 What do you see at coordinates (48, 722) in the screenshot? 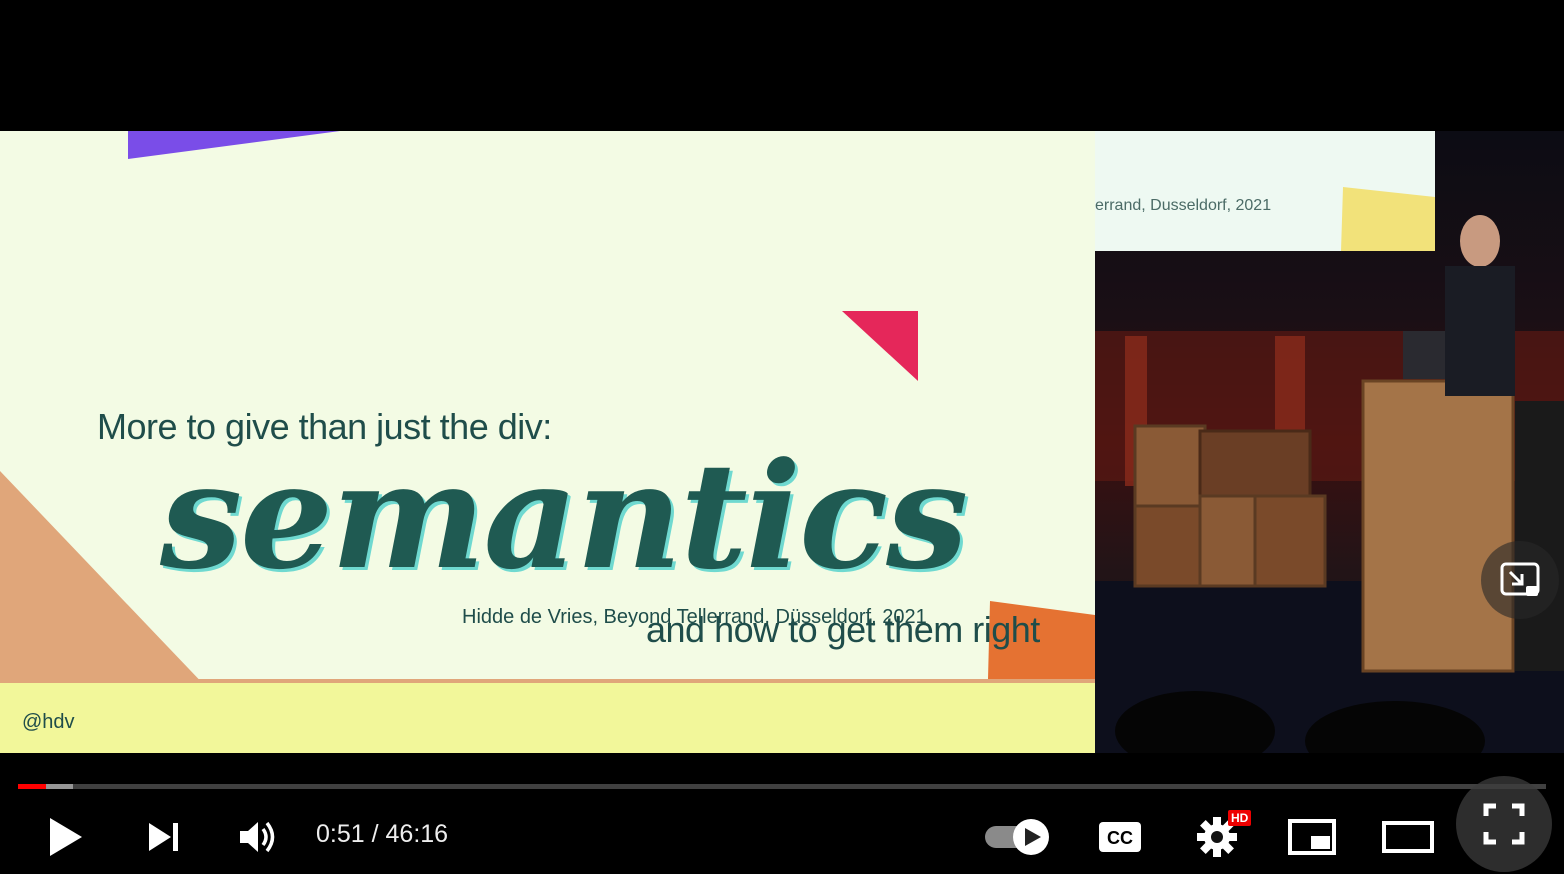
I see `slide-handle: @hdv` at bounding box center [48, 722].